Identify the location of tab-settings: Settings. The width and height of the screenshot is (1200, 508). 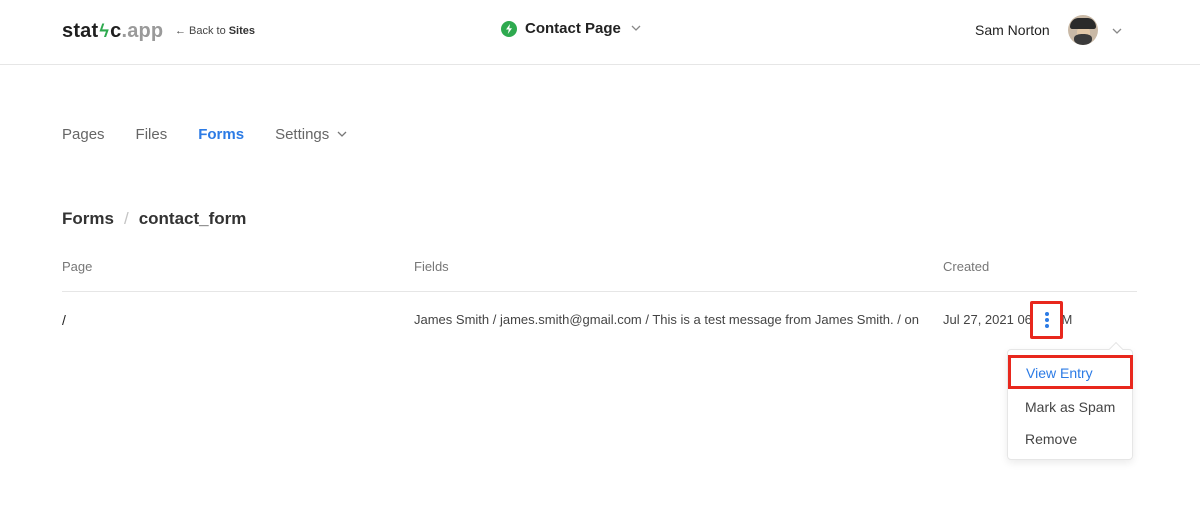
(311, 134).